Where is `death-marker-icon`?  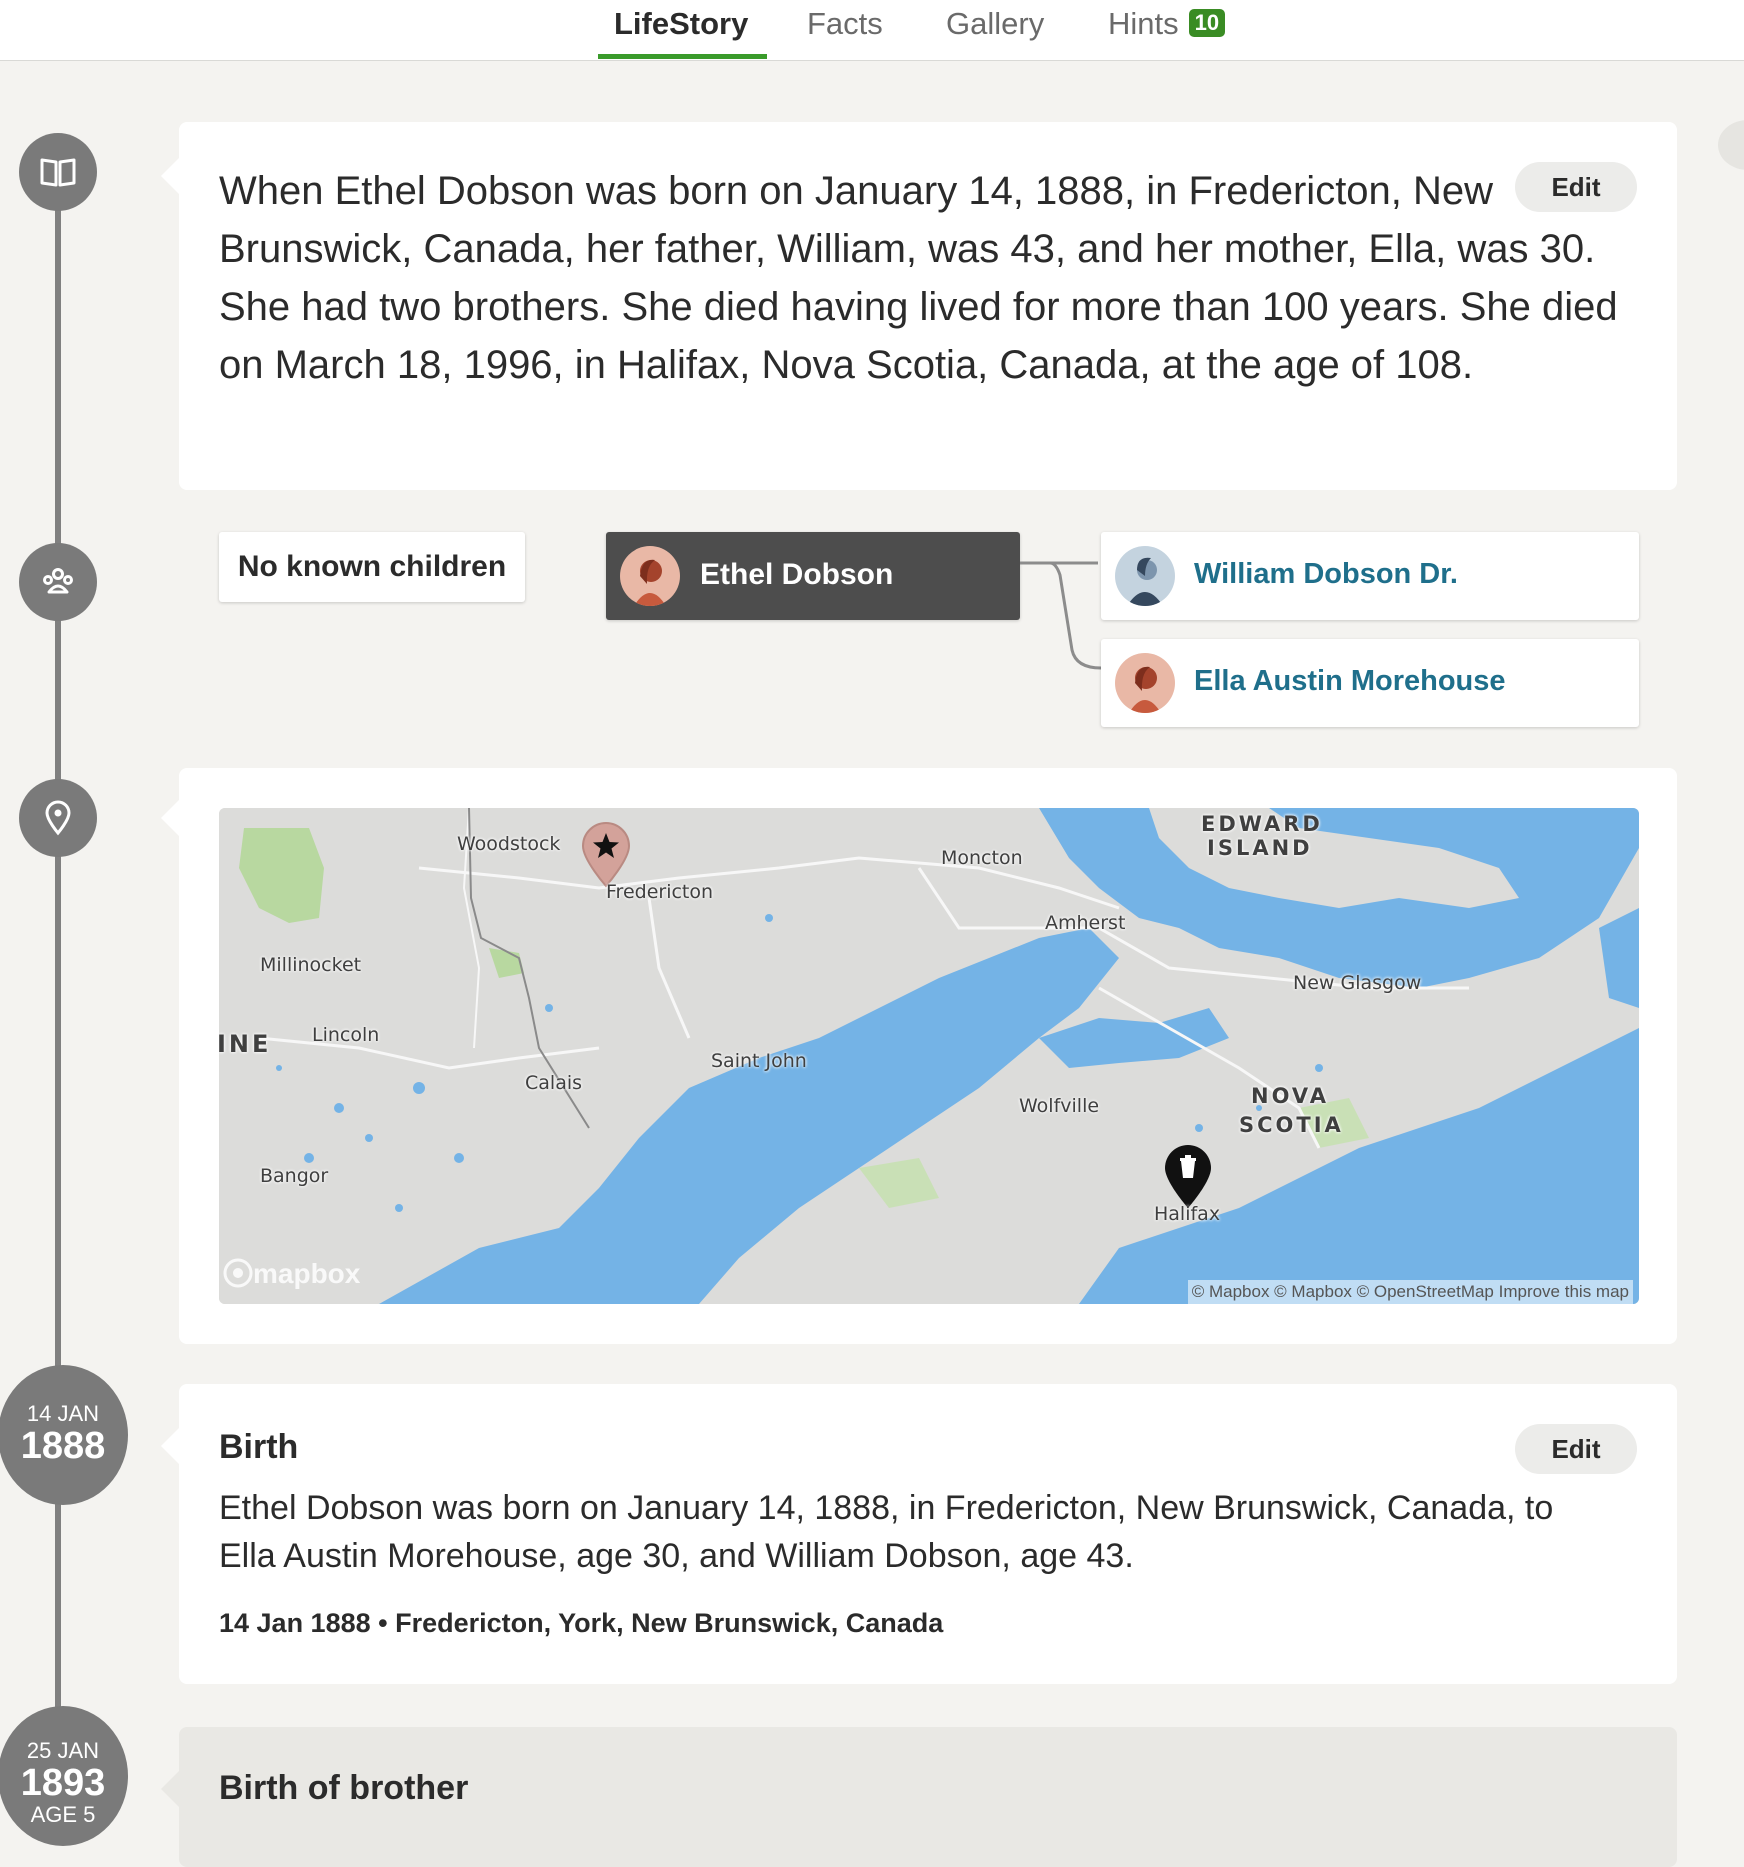 death-marker-icon is located at coordinates (1188, 1177).